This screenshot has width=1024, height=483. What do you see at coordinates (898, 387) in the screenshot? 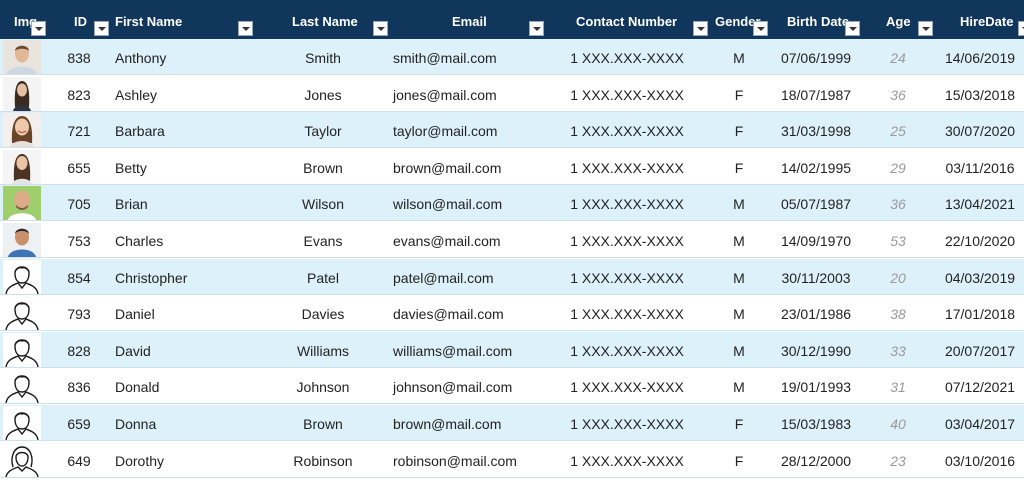
I see `cell-age: 31` at bounding box center [898, 387].